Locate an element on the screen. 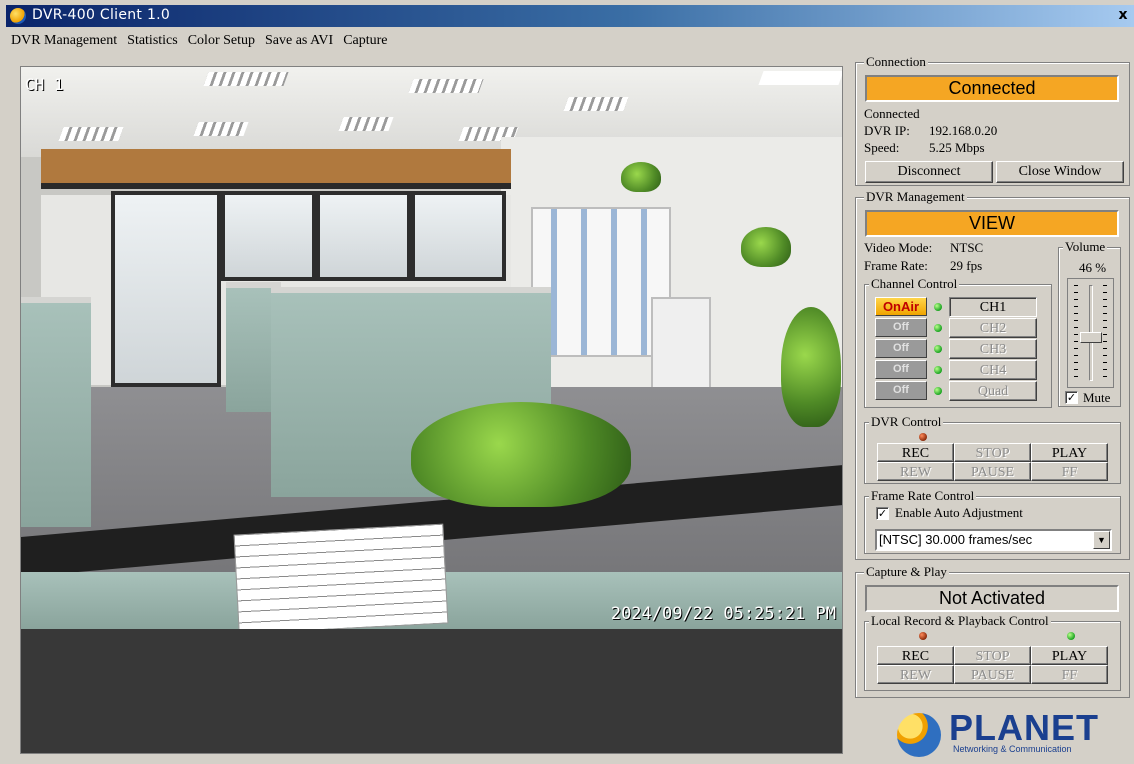 Image resolution: width=1134 pixels, height=764 pixels. menu-dvr-management: DVR Management is located at coordinates (64, 41).